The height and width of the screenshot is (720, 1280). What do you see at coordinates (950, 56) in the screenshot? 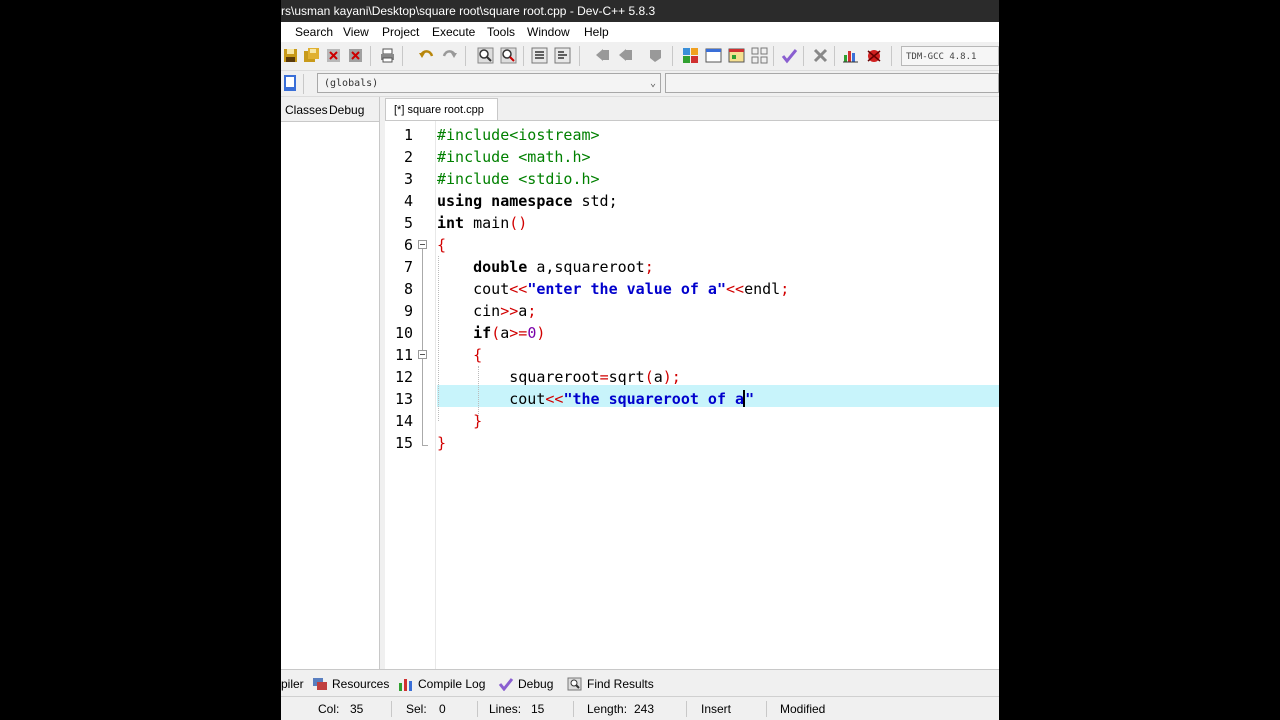
I see `compiler-select: TDM-GCC 4.8.1` at bounding box center [950, 56].